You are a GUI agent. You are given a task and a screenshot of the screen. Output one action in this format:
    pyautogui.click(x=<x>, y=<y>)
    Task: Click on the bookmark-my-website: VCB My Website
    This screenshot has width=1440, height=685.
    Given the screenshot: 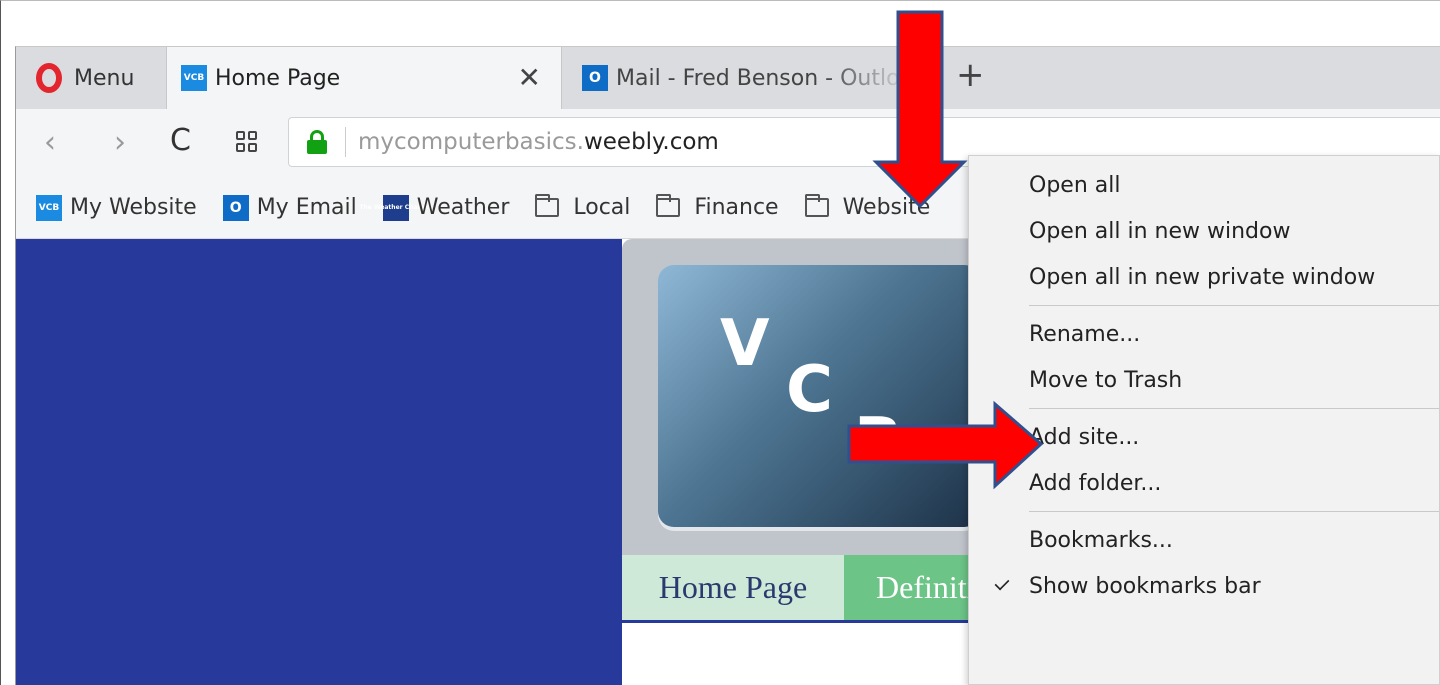 What is the action you would take?
    pyautogui.click(x=116, y=207)
    